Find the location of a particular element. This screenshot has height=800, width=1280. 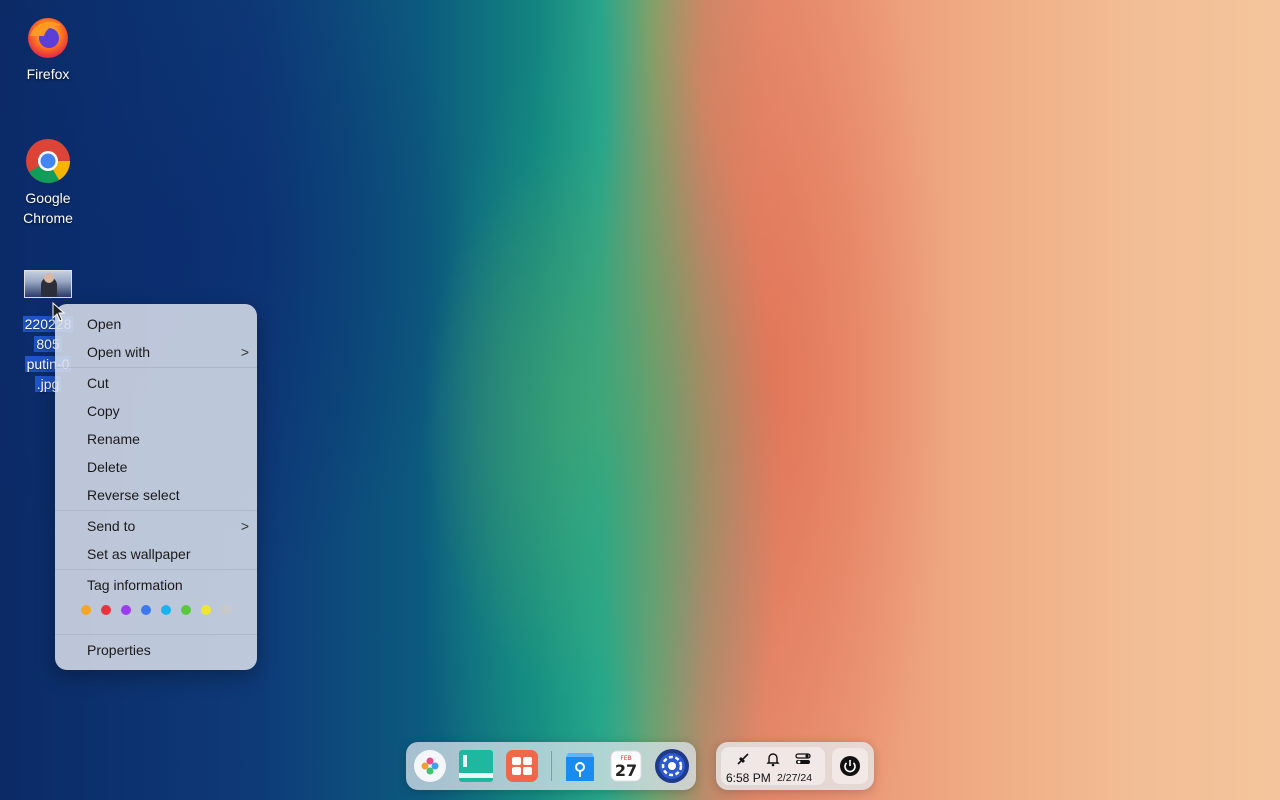

tag-color-green is located at coordinates (186, 610).